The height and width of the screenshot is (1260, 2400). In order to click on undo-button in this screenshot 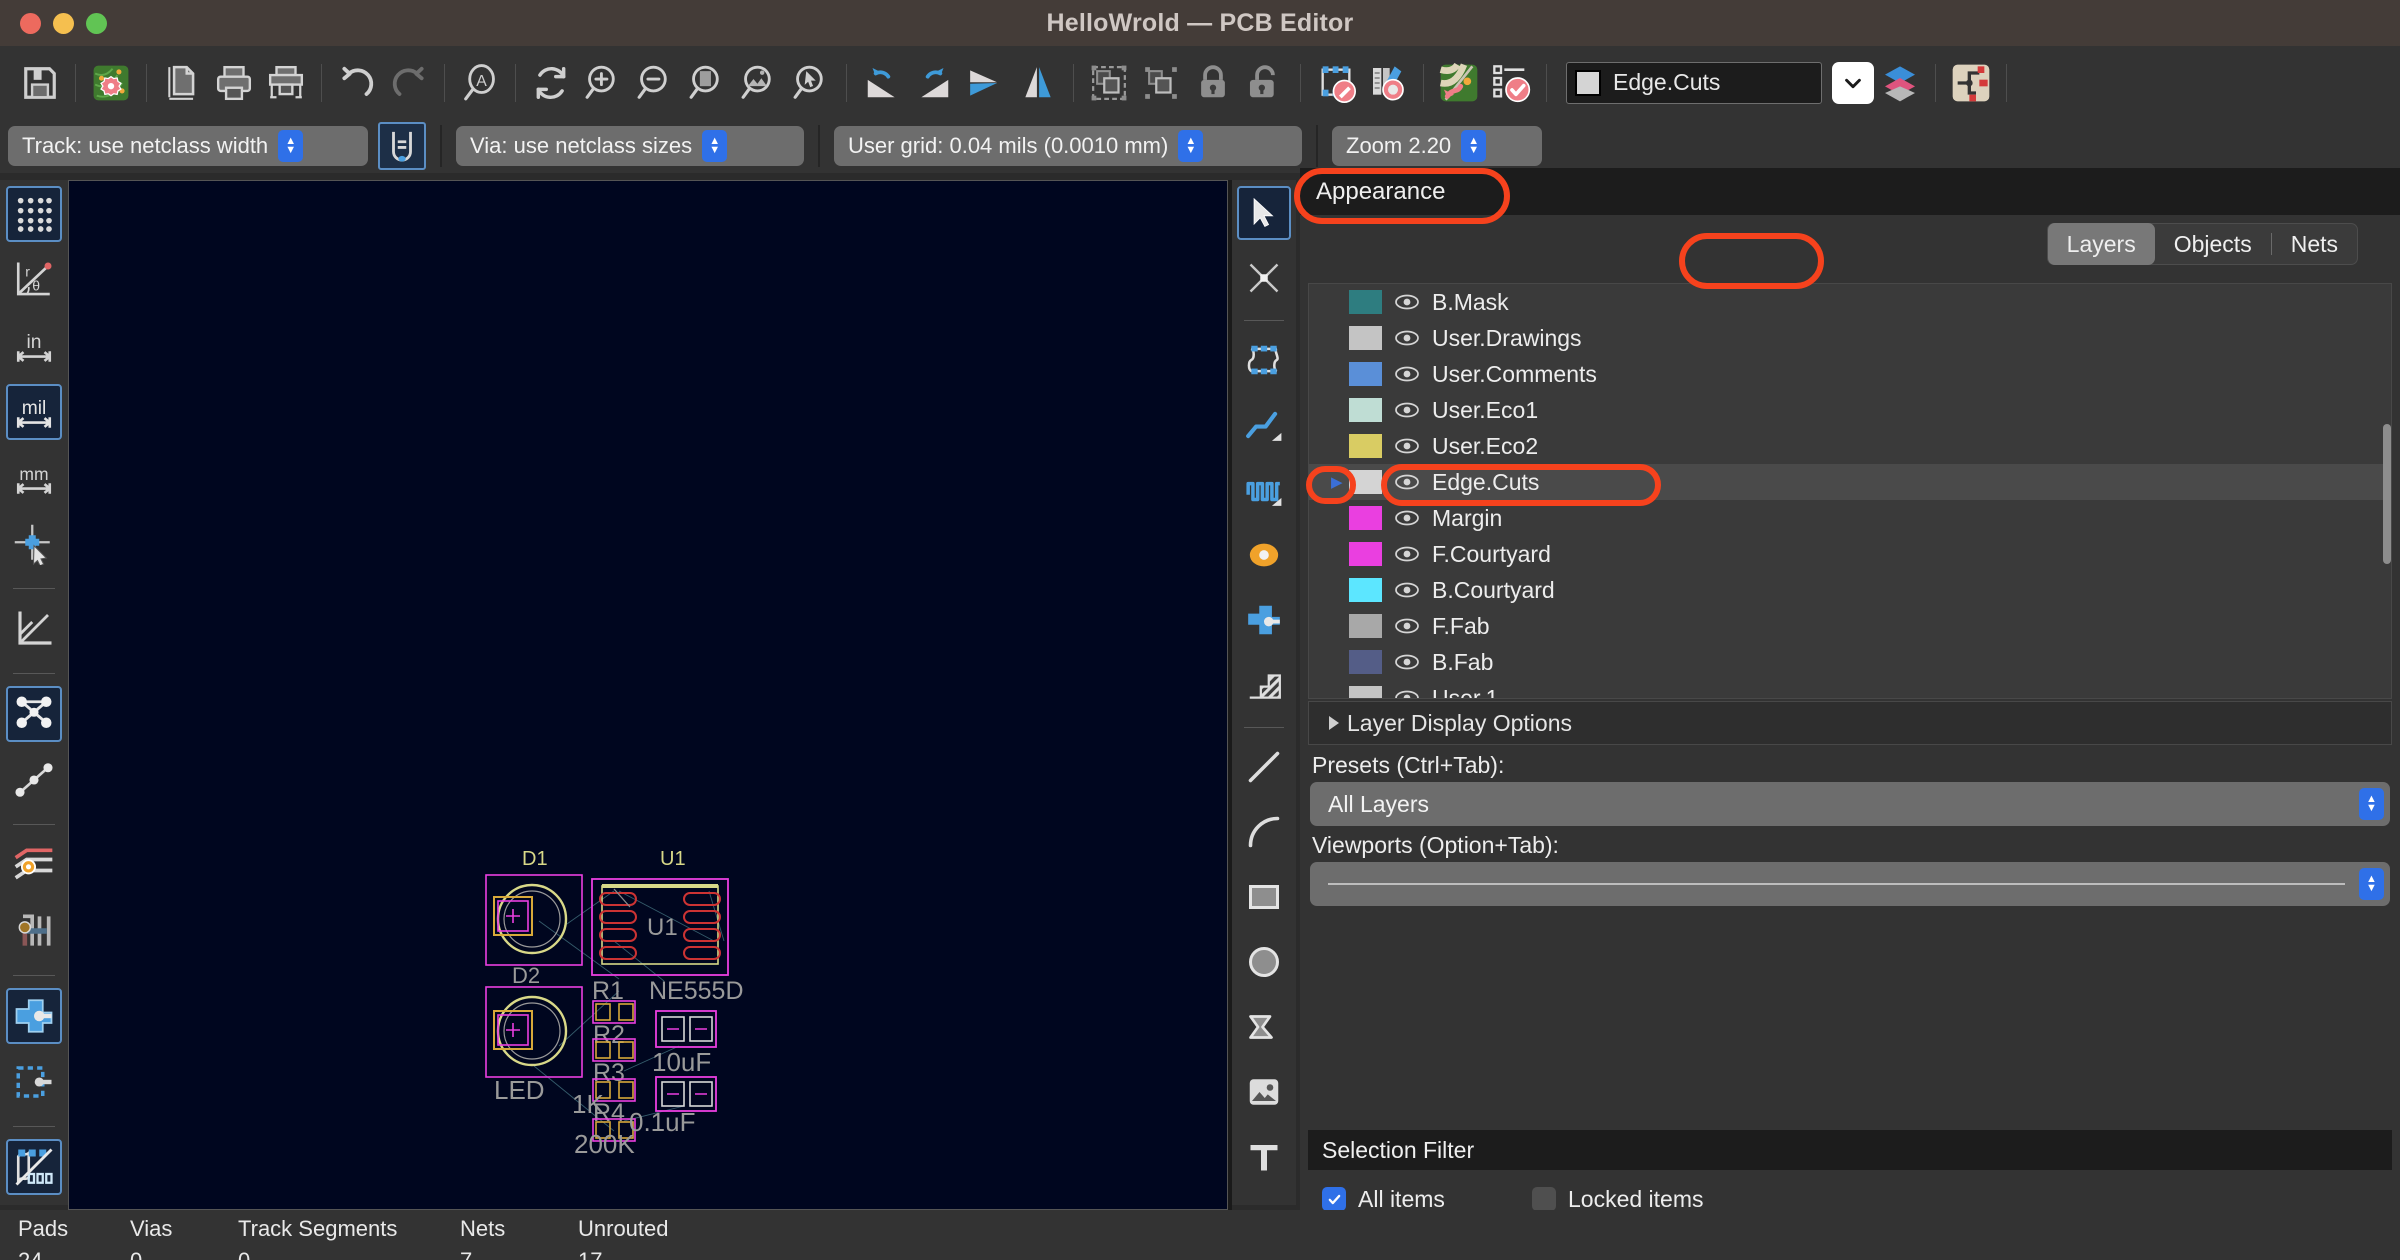, I will do `click(357, 83)`.